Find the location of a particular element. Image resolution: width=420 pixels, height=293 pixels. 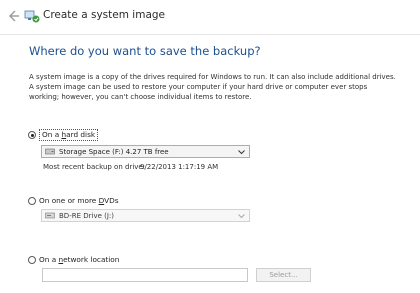

hard-disk-drive-select: Storage Space (F:) 4.27 TB free is located at coordinates (145, 151).